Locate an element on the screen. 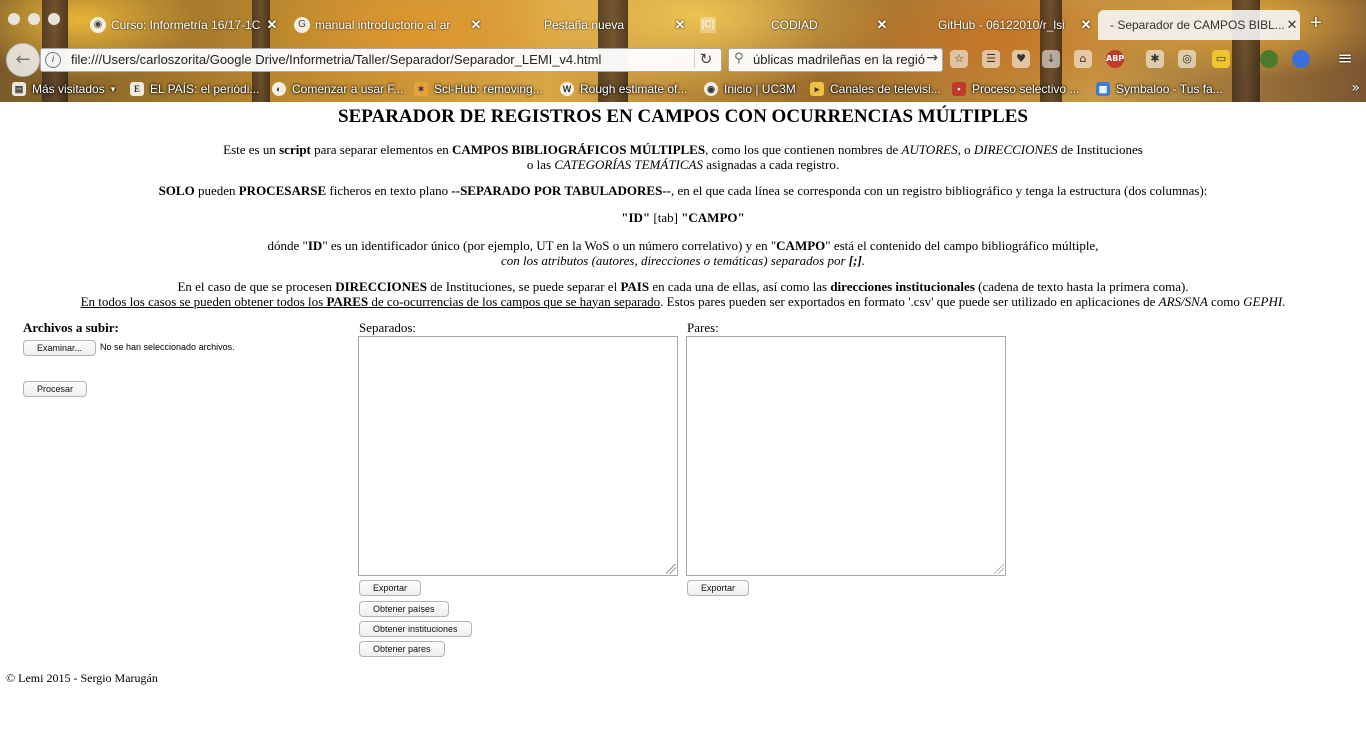  solo-bold: PROCESARSE is located at coordinates (282, 190).